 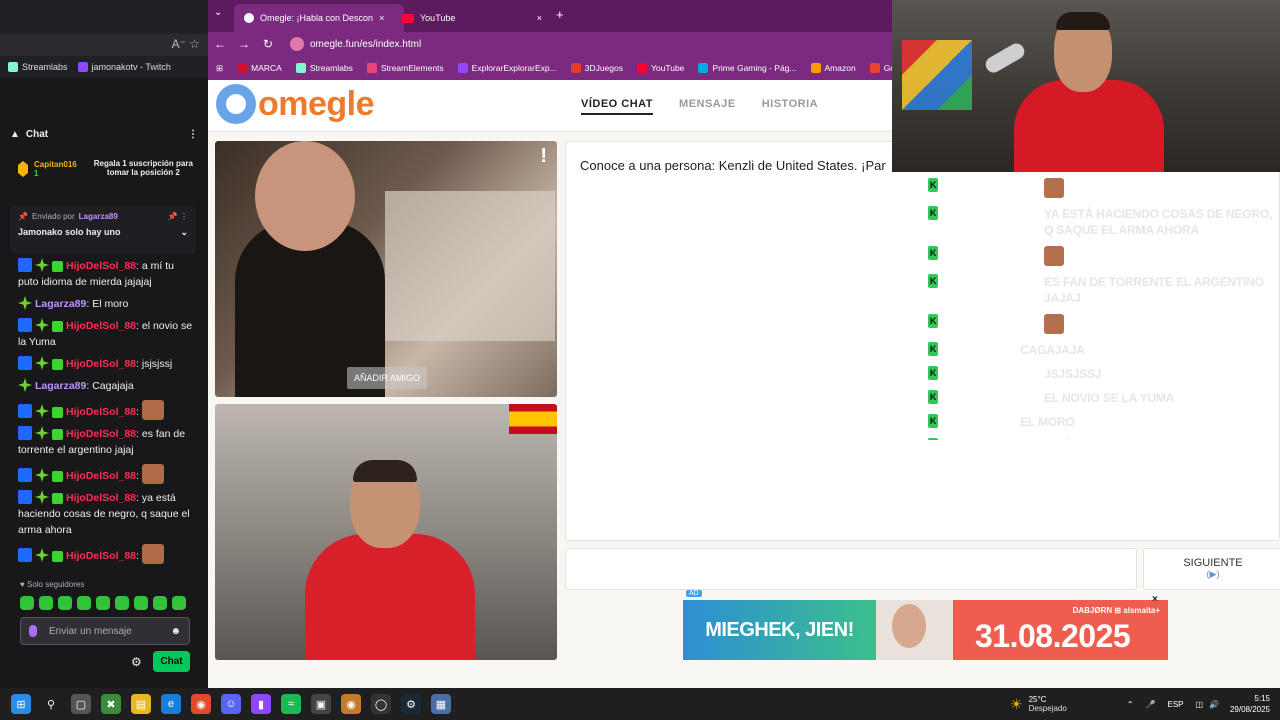 What do you see at coordinates (141, 704) in the screenshot?
I see `file-explorer-icon: ▤` at bounding box center [141, 704].